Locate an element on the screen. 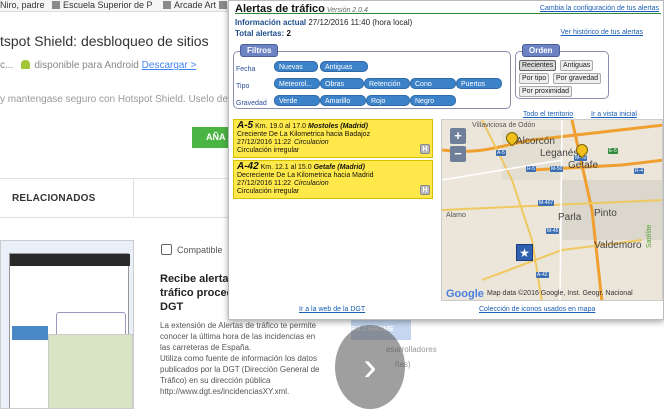  tab-relacionados: RELACIONADOS is located at coordinates (54, 198).